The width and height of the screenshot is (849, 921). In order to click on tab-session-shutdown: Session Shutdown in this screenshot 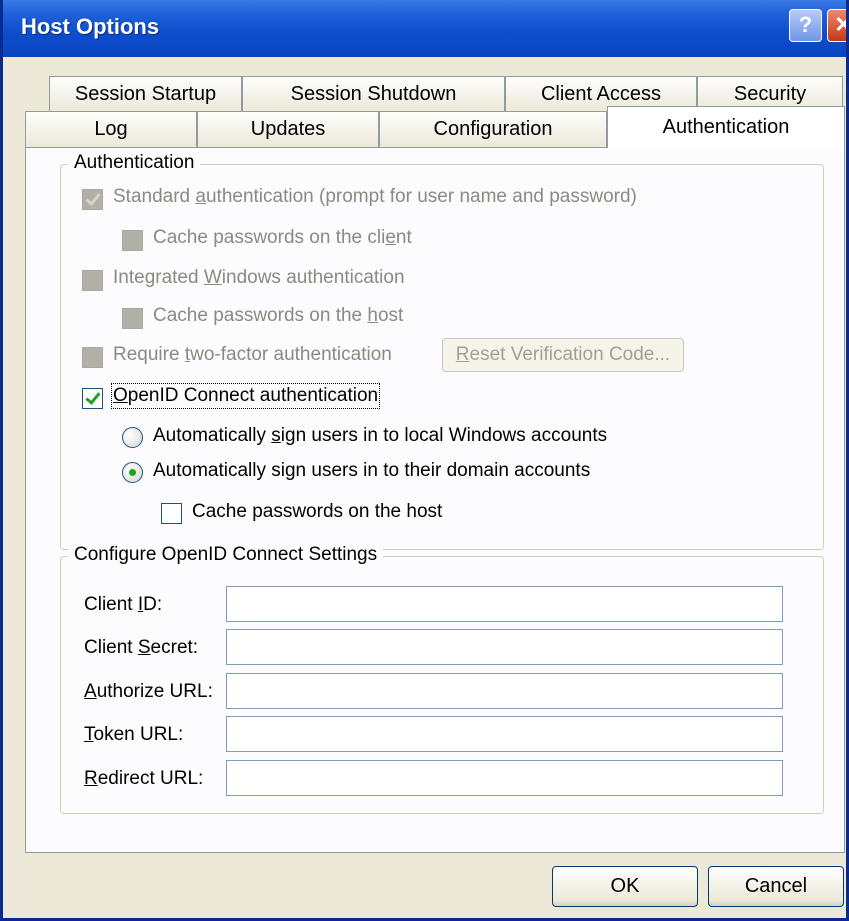, I will do `click(373, 94)`.